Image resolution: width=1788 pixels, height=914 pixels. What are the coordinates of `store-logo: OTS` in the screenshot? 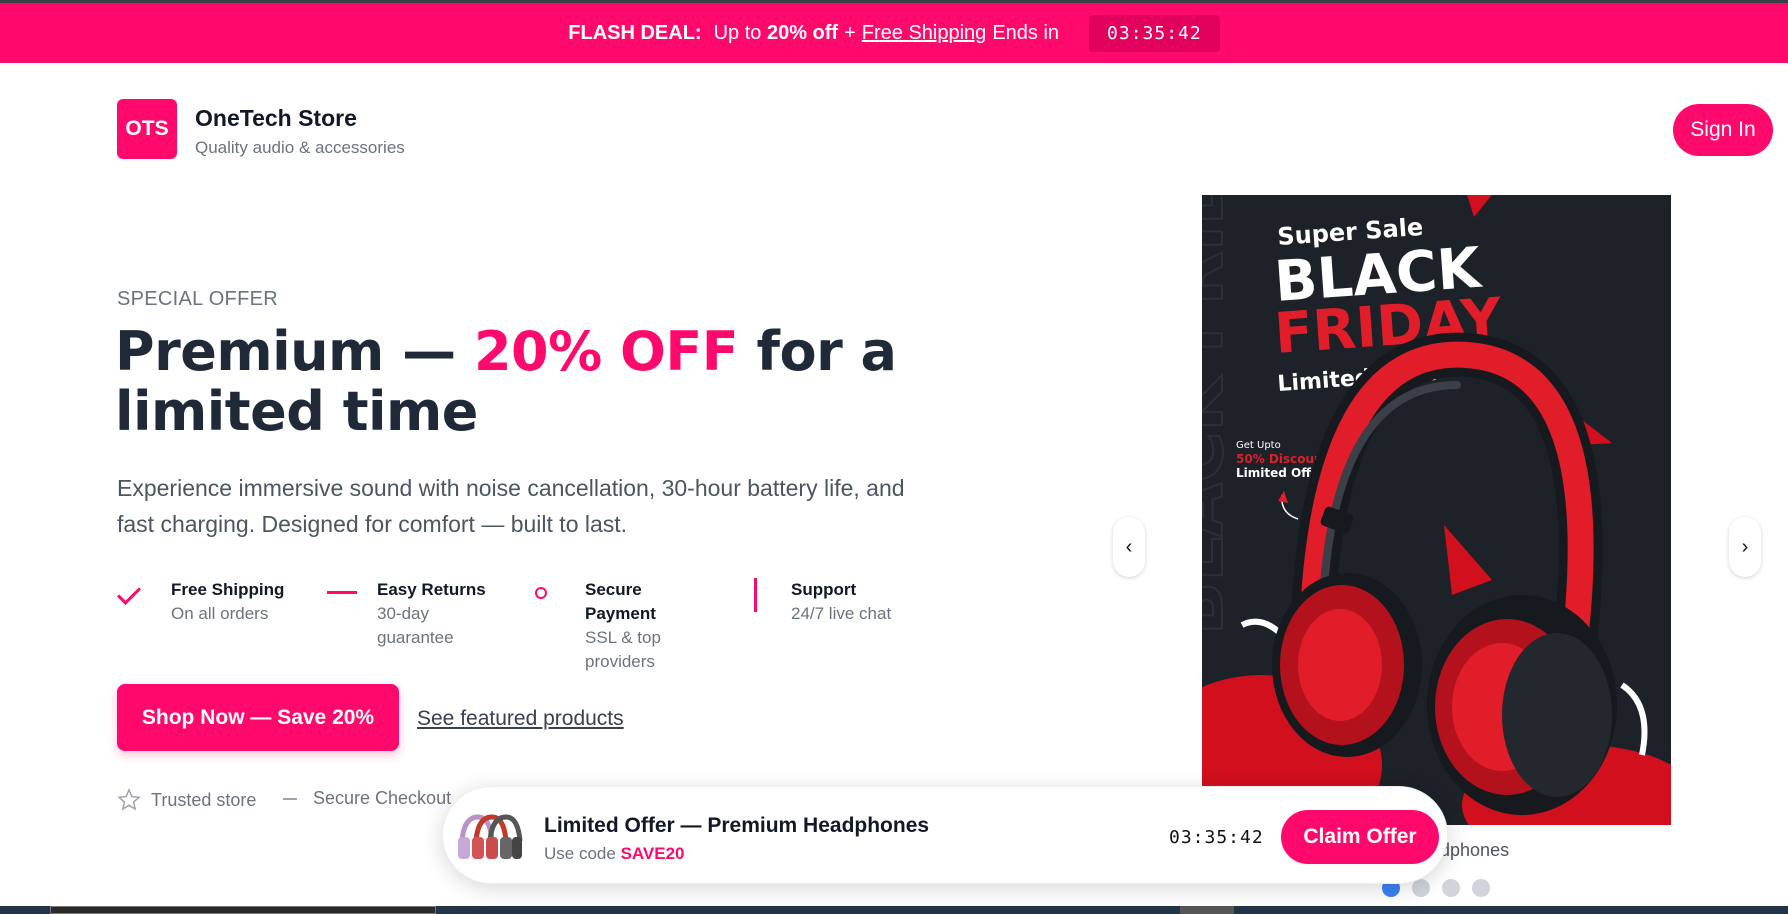 It's located at (147, 129).